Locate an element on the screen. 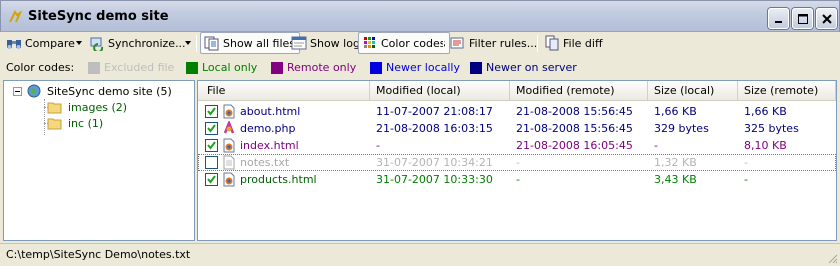 Image resolution: width=840 pixels, height=266 pixels. code-label: Remote only is located at coordinates (322, 67).